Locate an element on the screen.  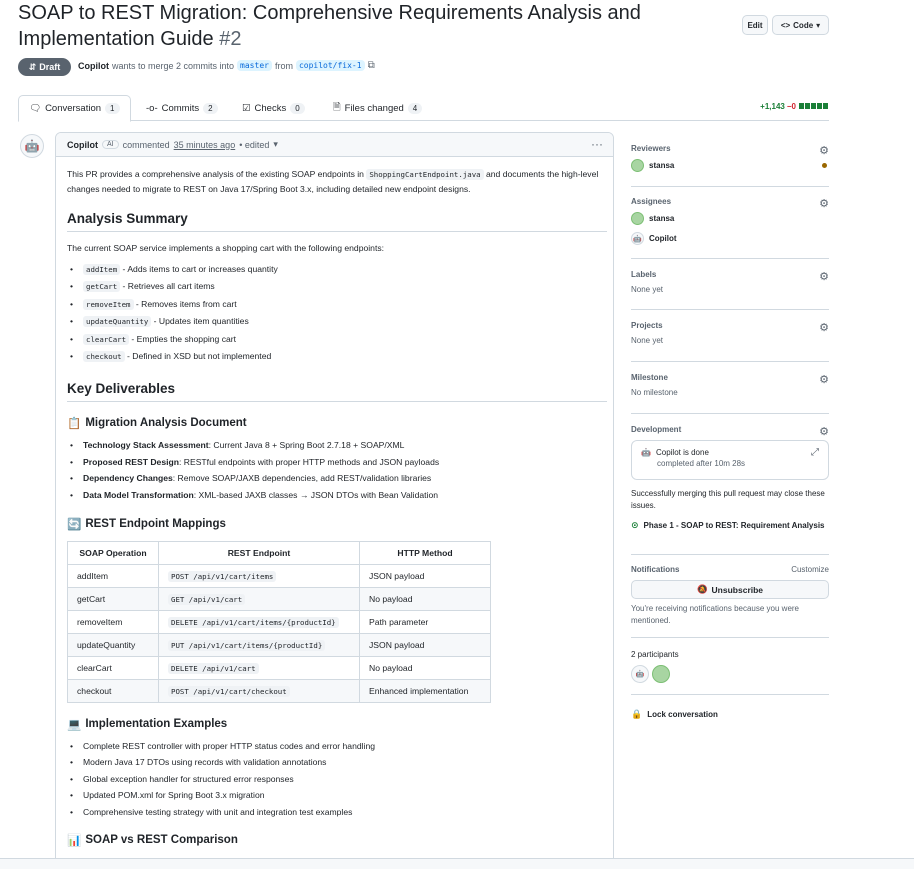
assignees-section: Assignees ⚙ stansa 🤖 Copilot is located at coordinates (730, 223).